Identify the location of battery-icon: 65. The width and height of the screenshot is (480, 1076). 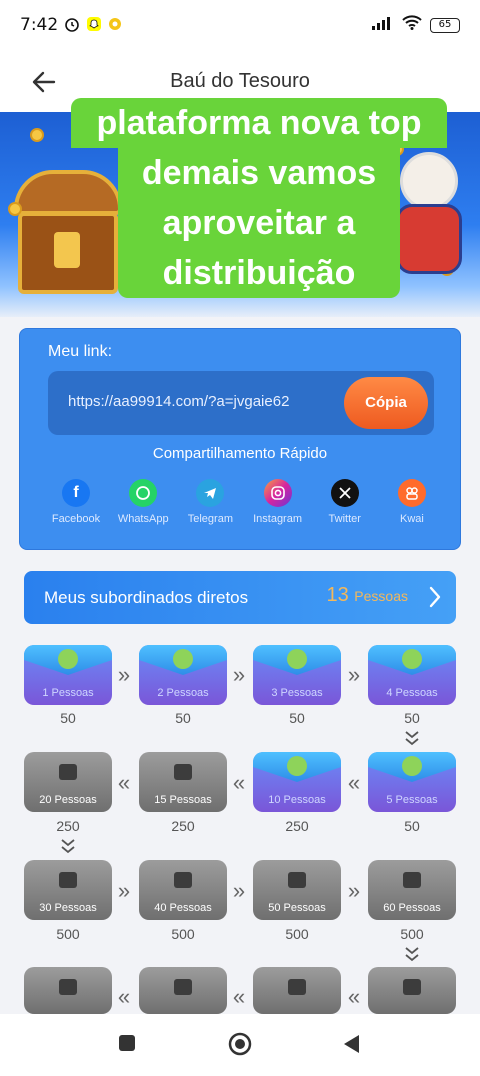
(445, 25).